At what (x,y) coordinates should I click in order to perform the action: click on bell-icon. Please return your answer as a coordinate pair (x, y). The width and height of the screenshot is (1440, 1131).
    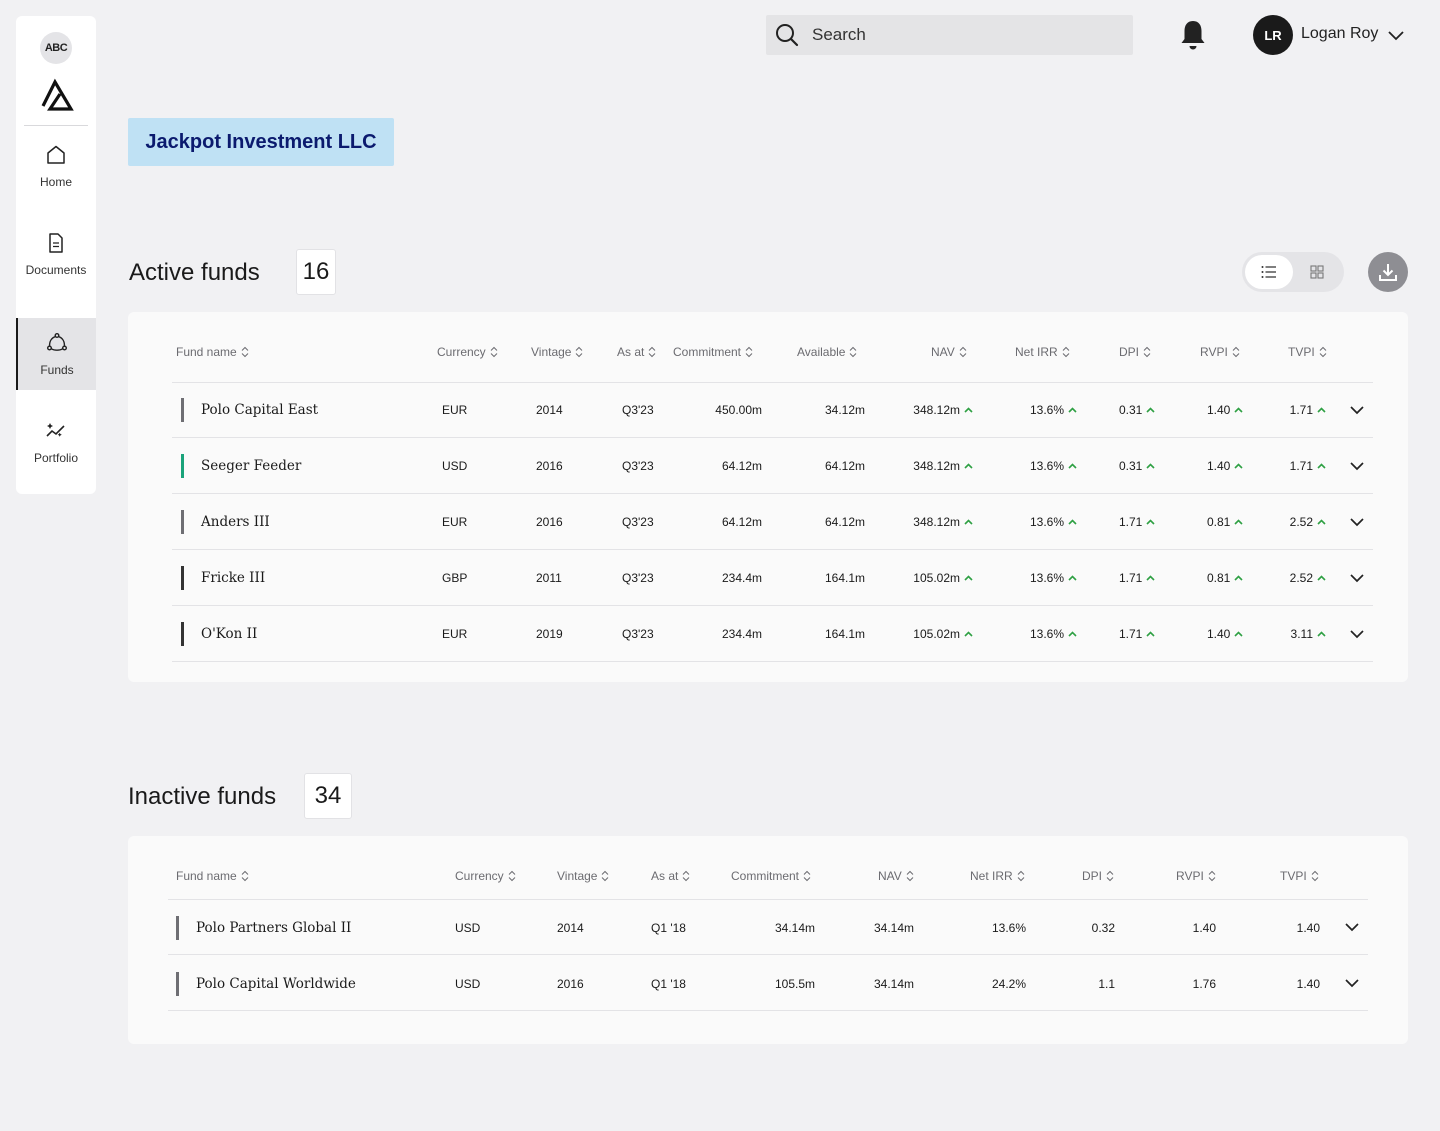
    Looking at the image, I should click on (1193, 35).